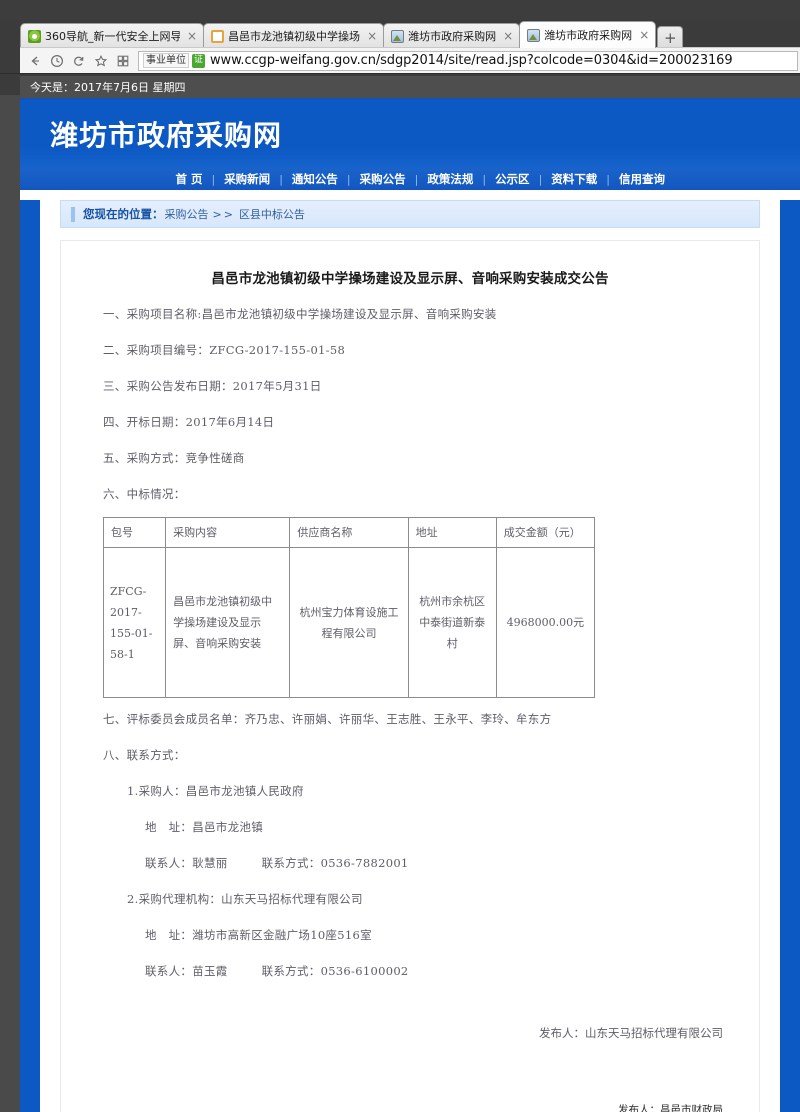 This screenshot has height=1112, width=800. I want to click on cell-award-amount: 4968000.00元, so click(545, 622).